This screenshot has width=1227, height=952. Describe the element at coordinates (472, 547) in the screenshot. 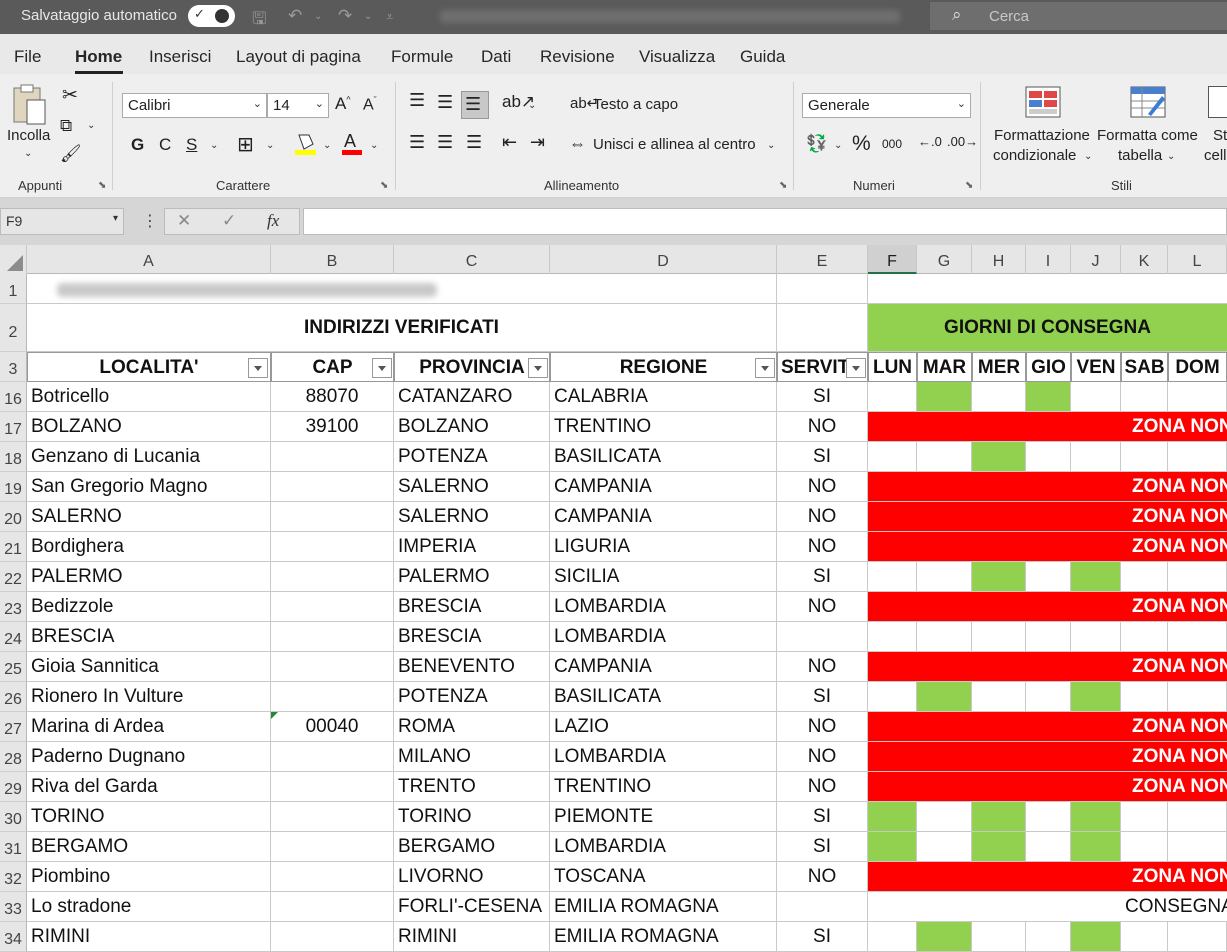

I see `cell-provincia: IMPERIA` at that location.